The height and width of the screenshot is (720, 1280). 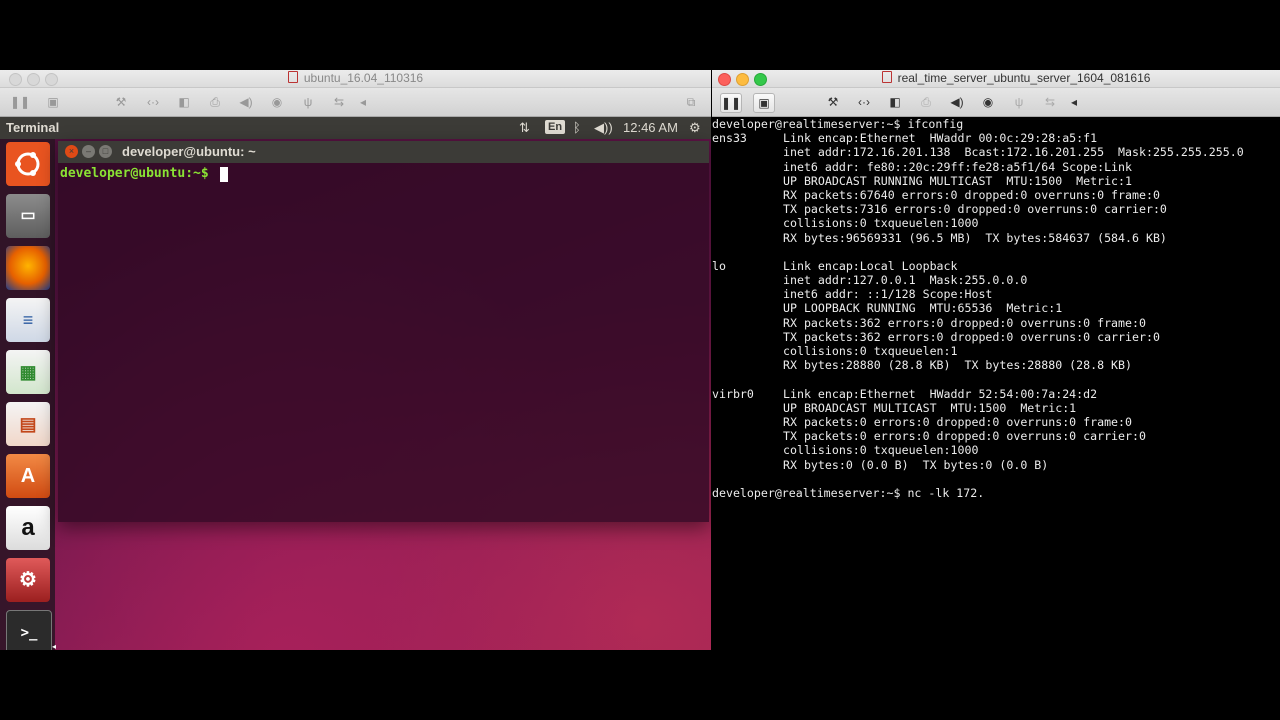 I want to click on network-transfer-icon: ⇅, so click(x=524, y=128).